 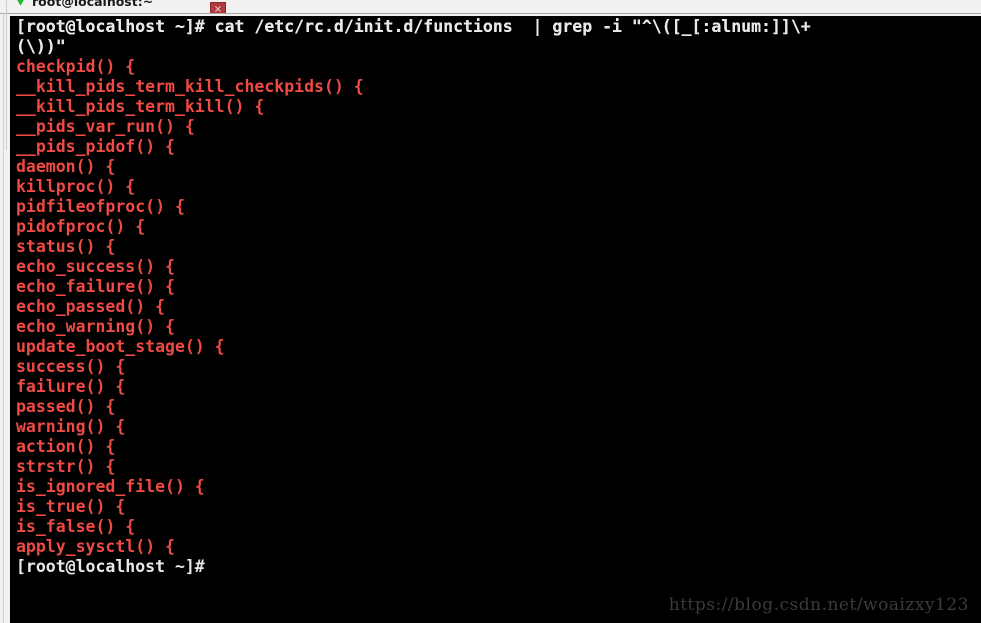 I want to click on output-line: checkpid() {, so click(x=76, y=66).